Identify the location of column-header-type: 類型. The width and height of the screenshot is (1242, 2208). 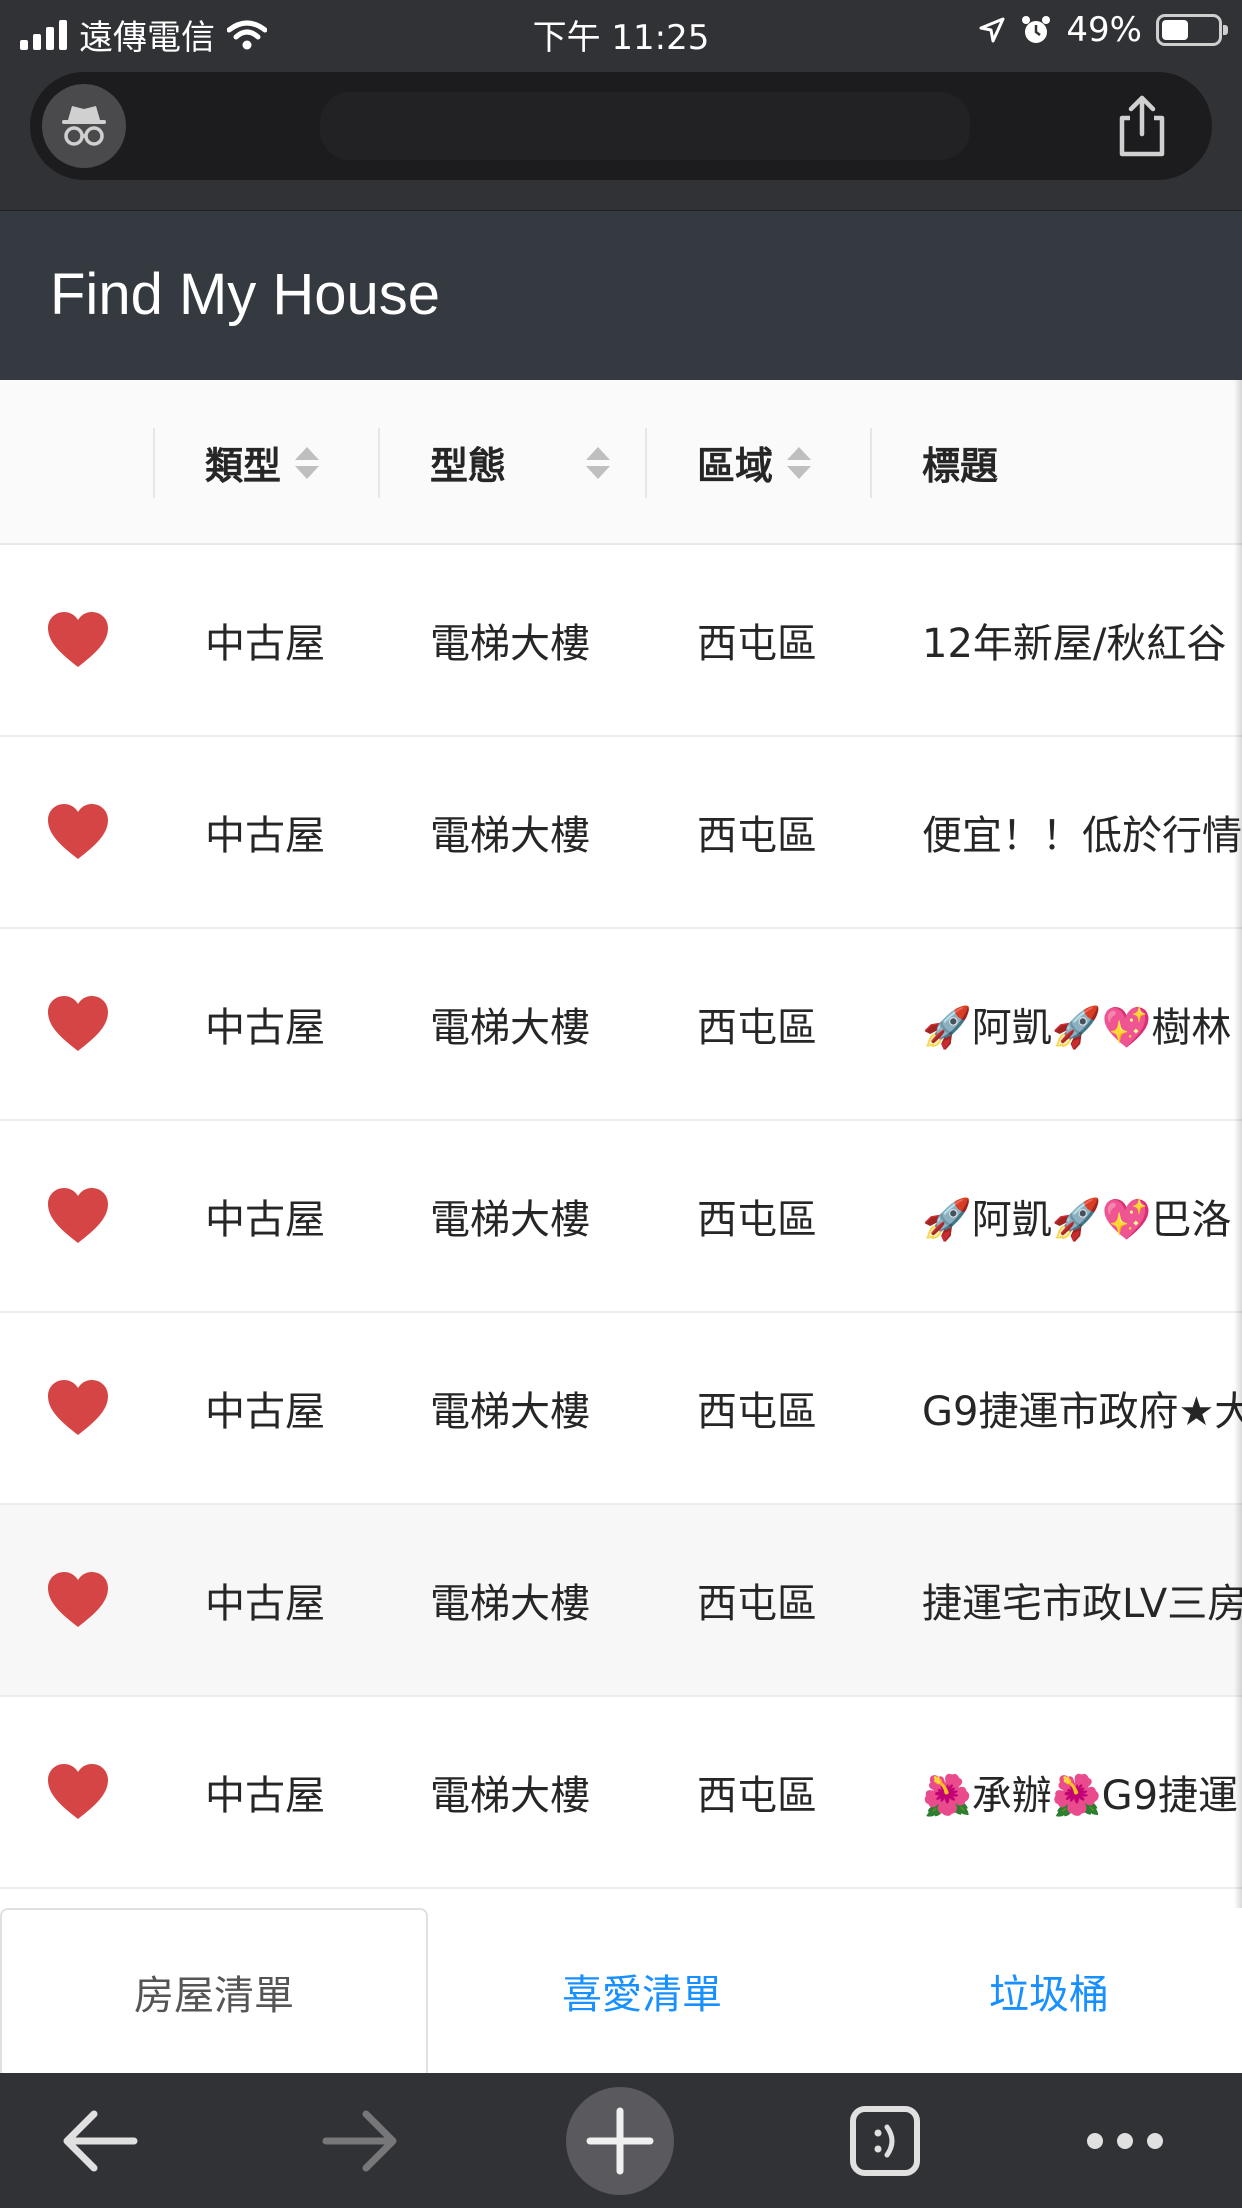
(262, 462).